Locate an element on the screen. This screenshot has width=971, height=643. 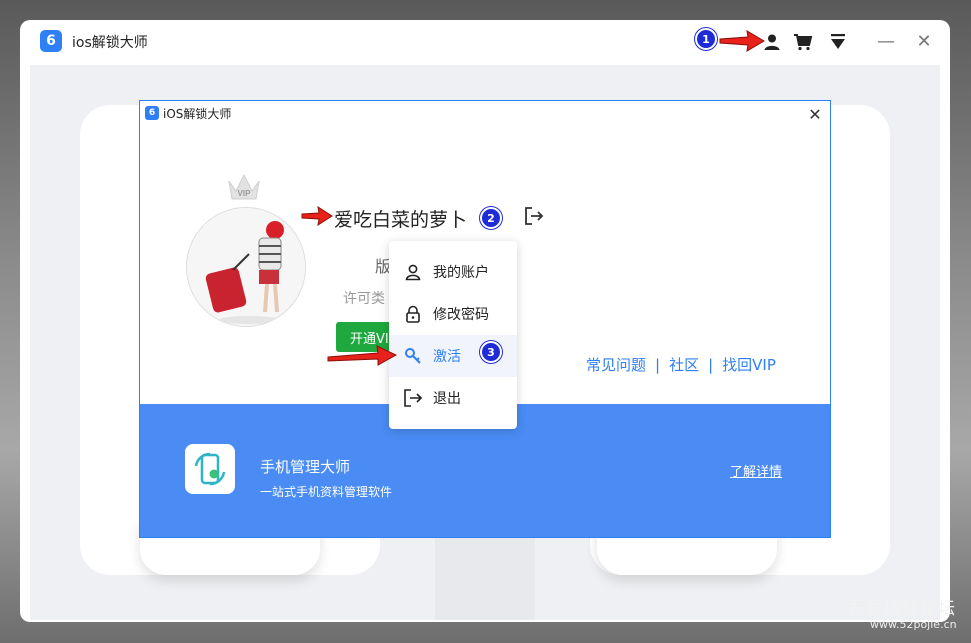
watermark-url: www.52pojie.cn is located at coordinates (913, 624).